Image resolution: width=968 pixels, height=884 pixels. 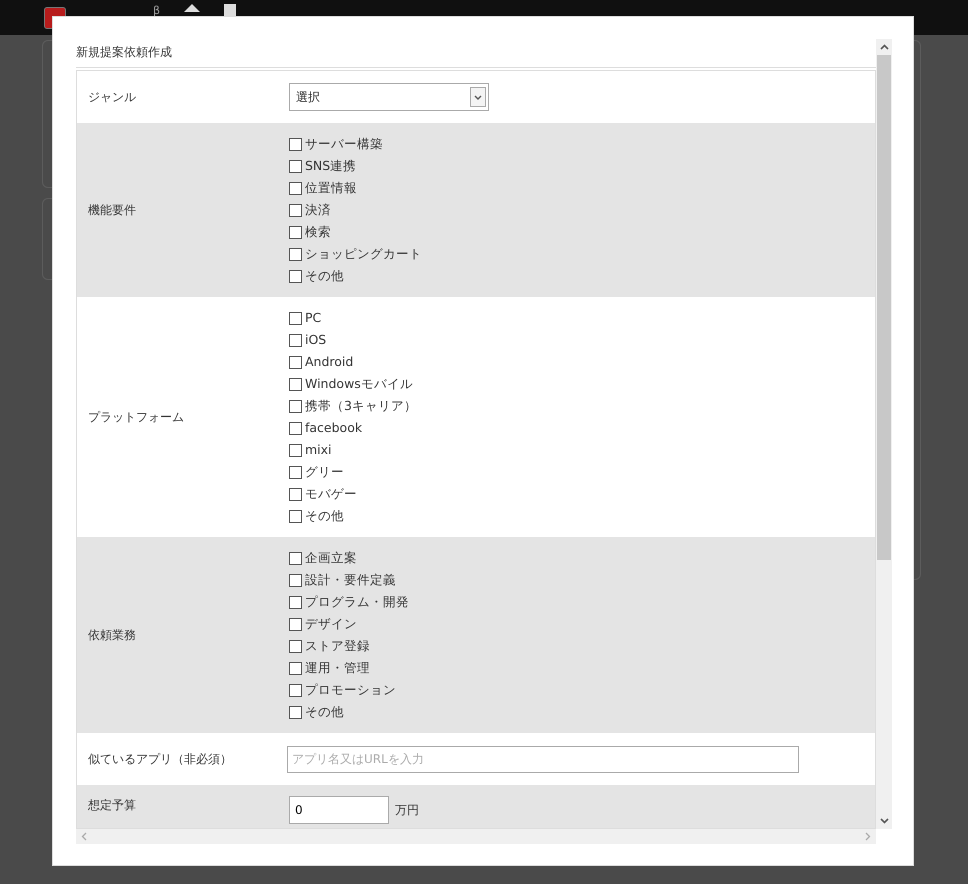 I want to click on option-label: SNS連携, so click(x=330, y=165).